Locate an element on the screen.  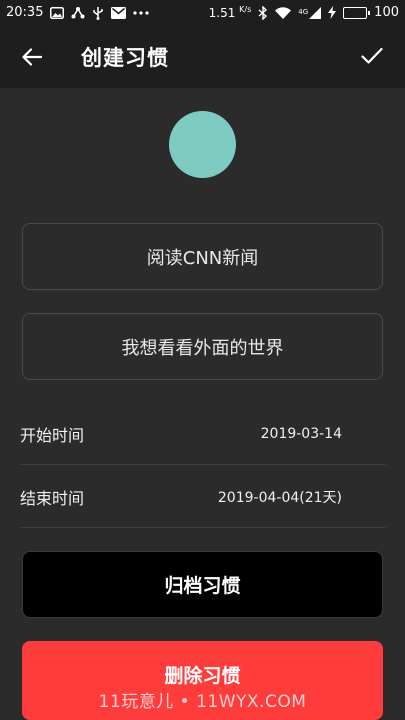
check-icon is located at coordinates (372, 55).